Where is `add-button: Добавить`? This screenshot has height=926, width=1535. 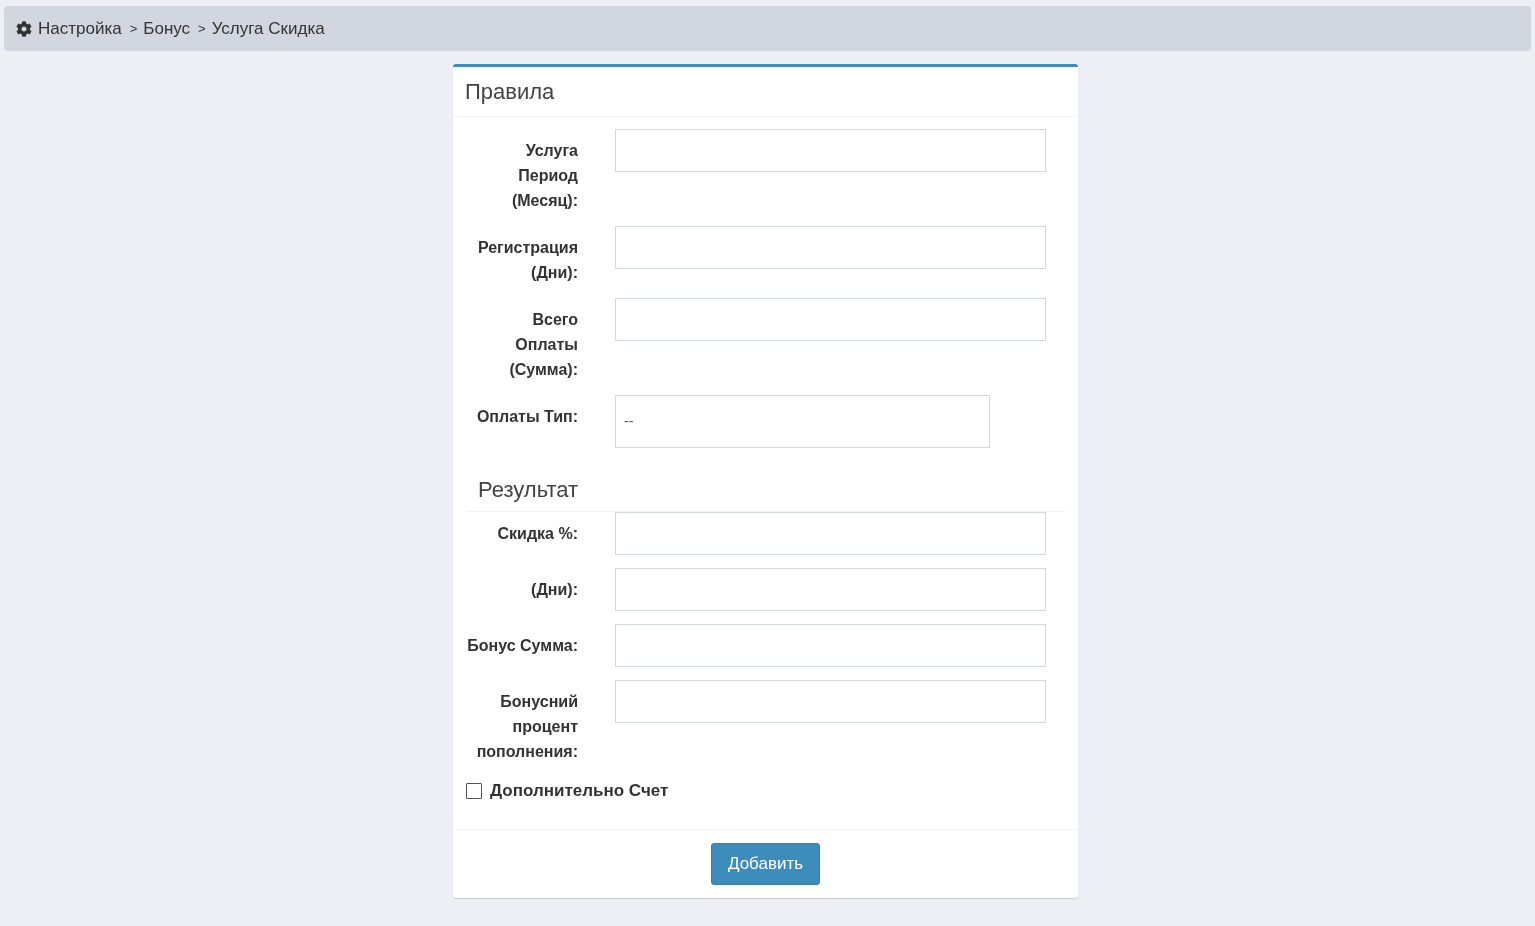 add-button: Добавить is located at coordinates (765, 863).